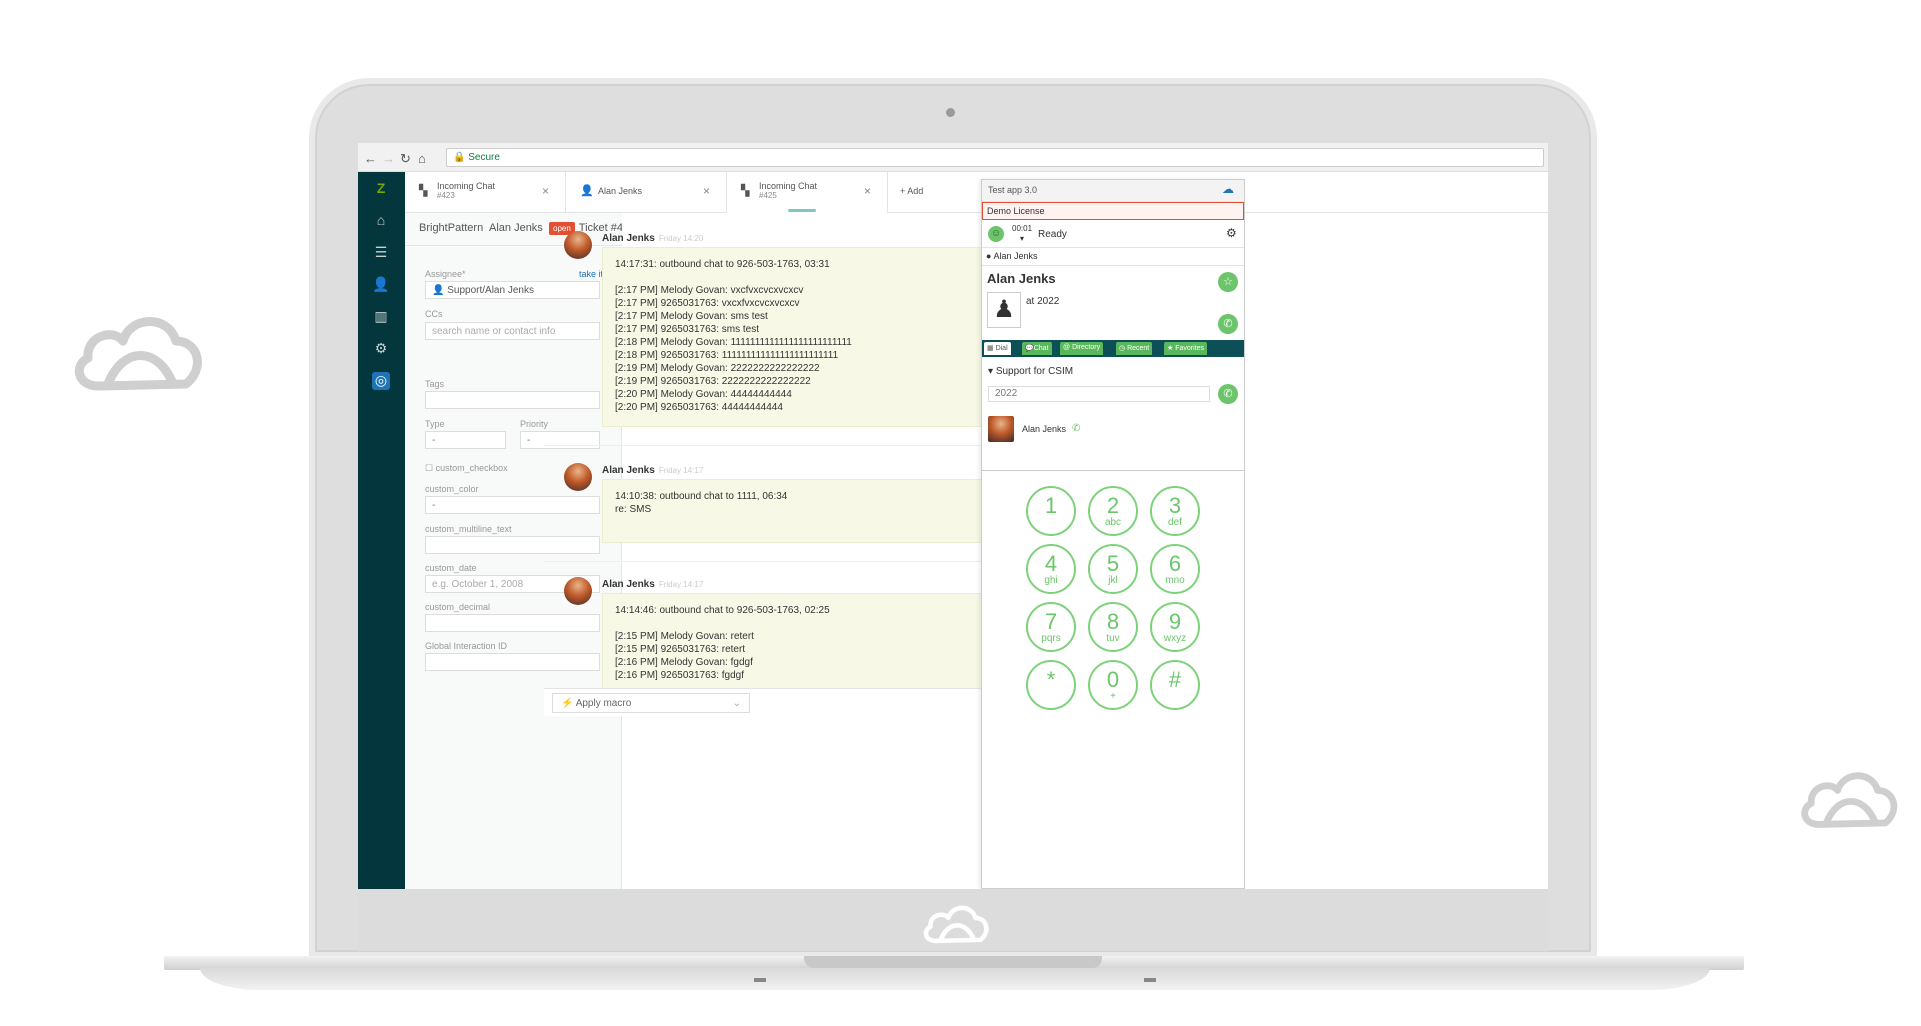 The width and height of the screenshot is (1921, 1026). What do you see at coordinates (603, 703) in the screenshot?
I see `apply-macro-label: Apply macro` at bounding box center [603, 703].